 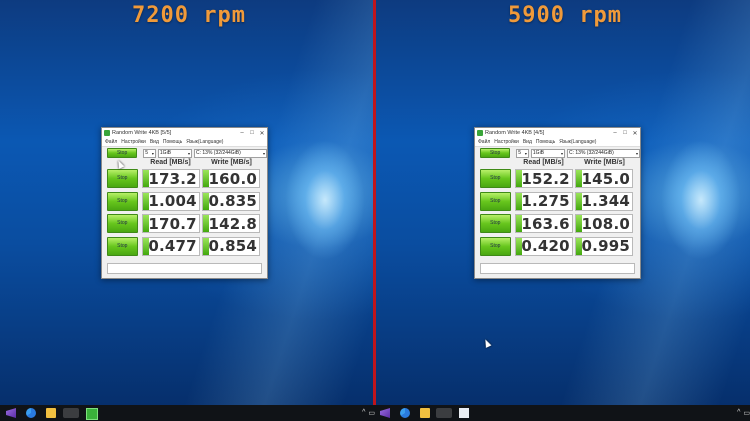 I want to click on read-cell: 0.477, so click(x=170, y=246).